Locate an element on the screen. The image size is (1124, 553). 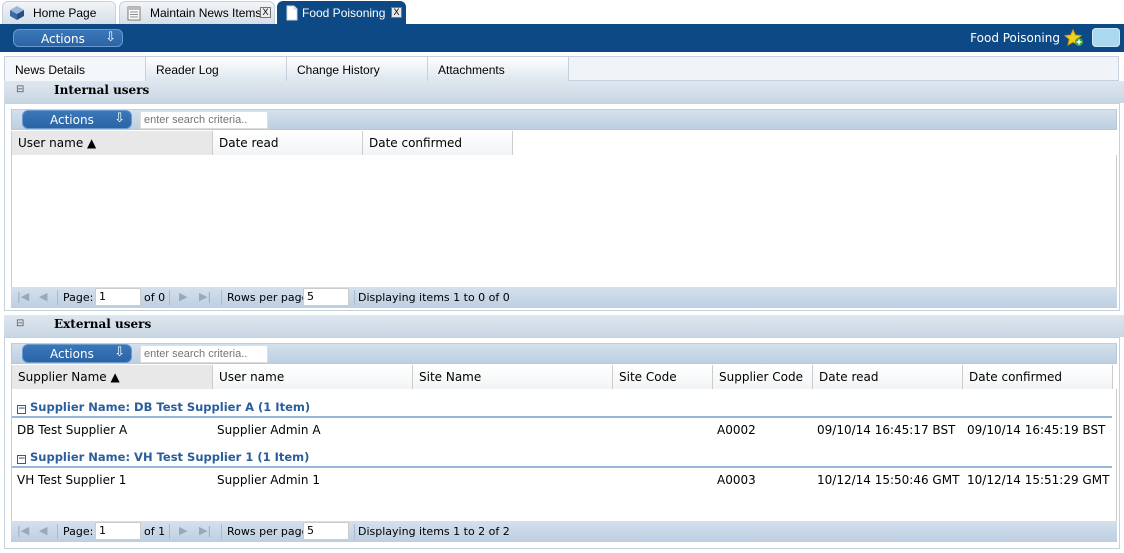
star-add-icon is located at coordinates (1074, 38).